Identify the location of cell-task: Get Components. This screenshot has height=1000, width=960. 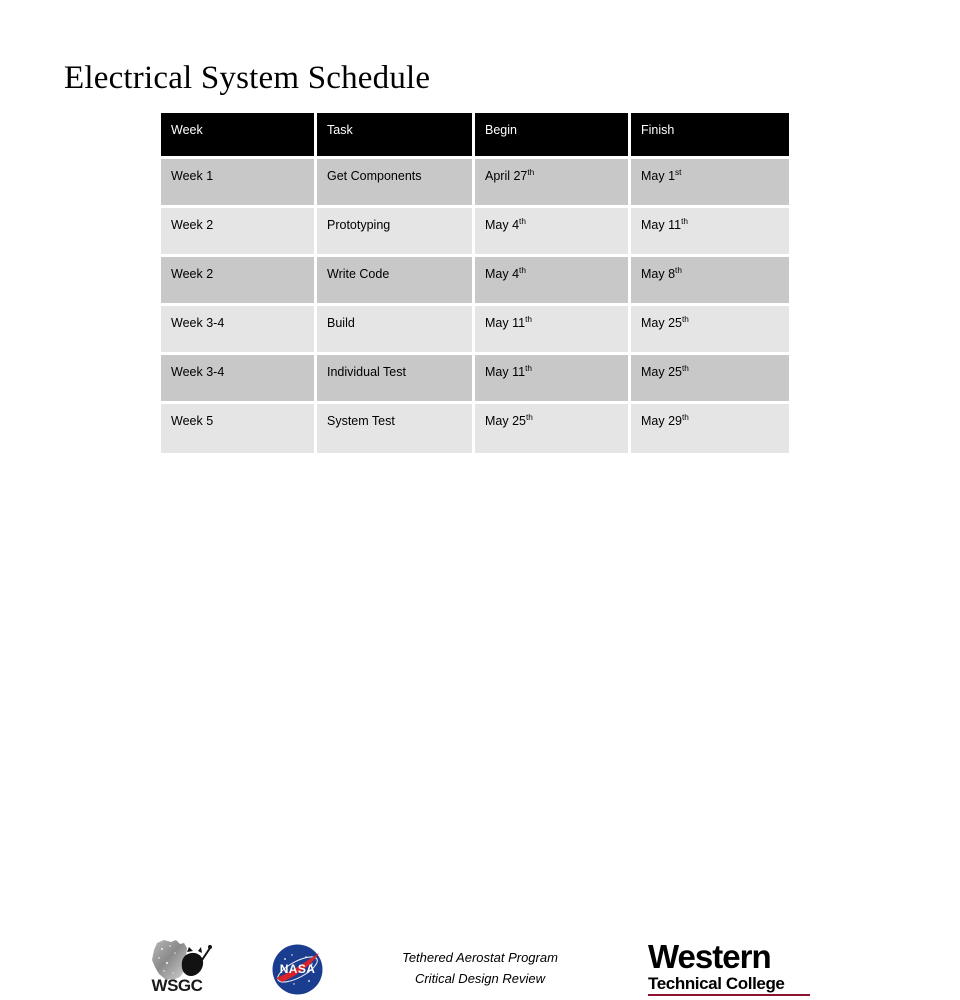
(396, 183).